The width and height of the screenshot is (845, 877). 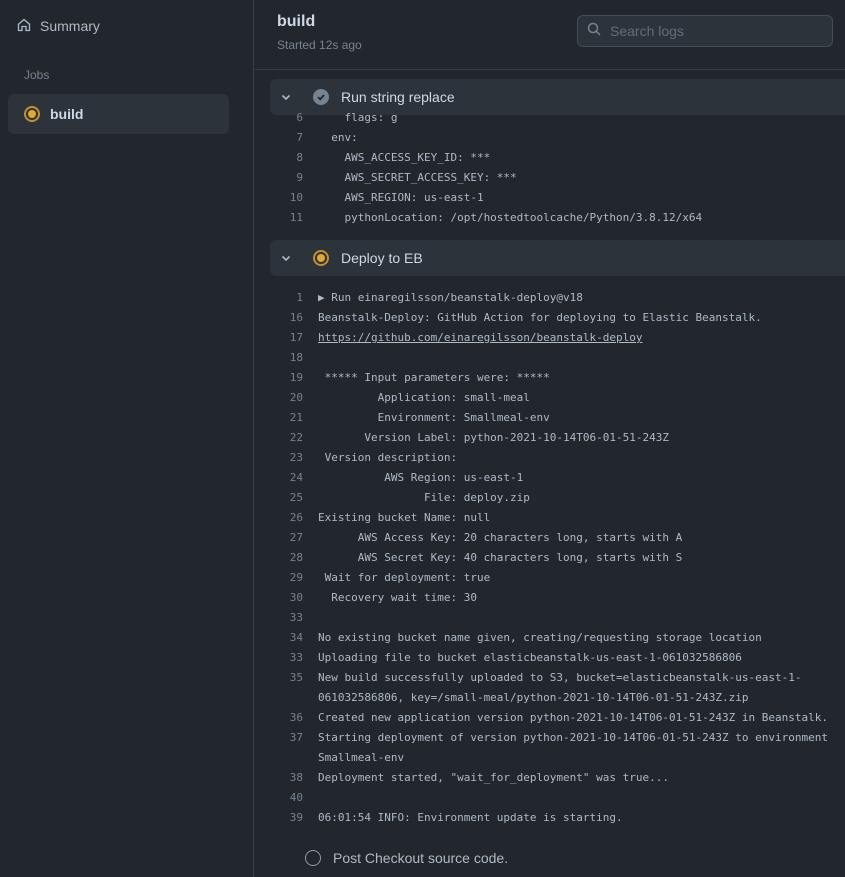 What do you see at coordinates (294, 458) in the screenshot?
I see `line-number: 23` at bounding box center [294, 458].